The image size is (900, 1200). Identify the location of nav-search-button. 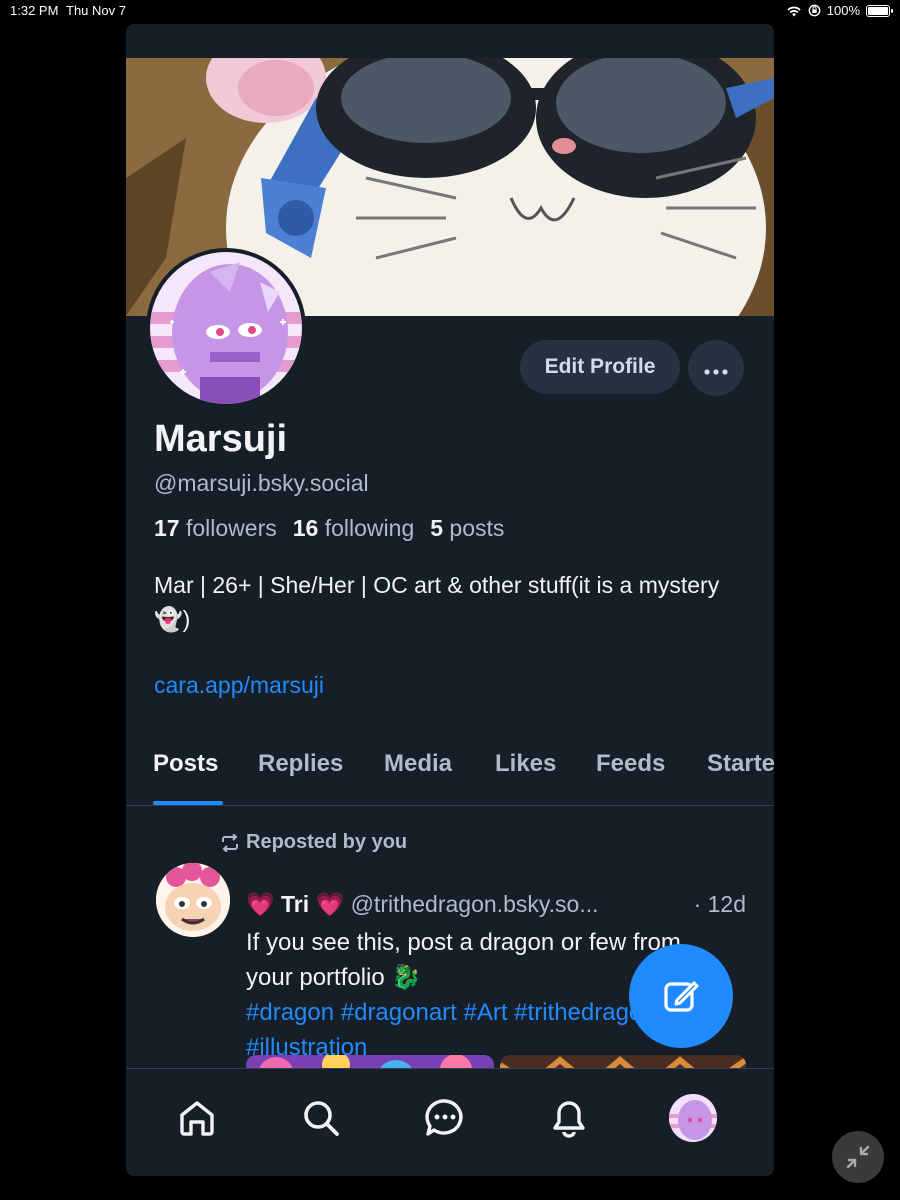
(321, 1118).